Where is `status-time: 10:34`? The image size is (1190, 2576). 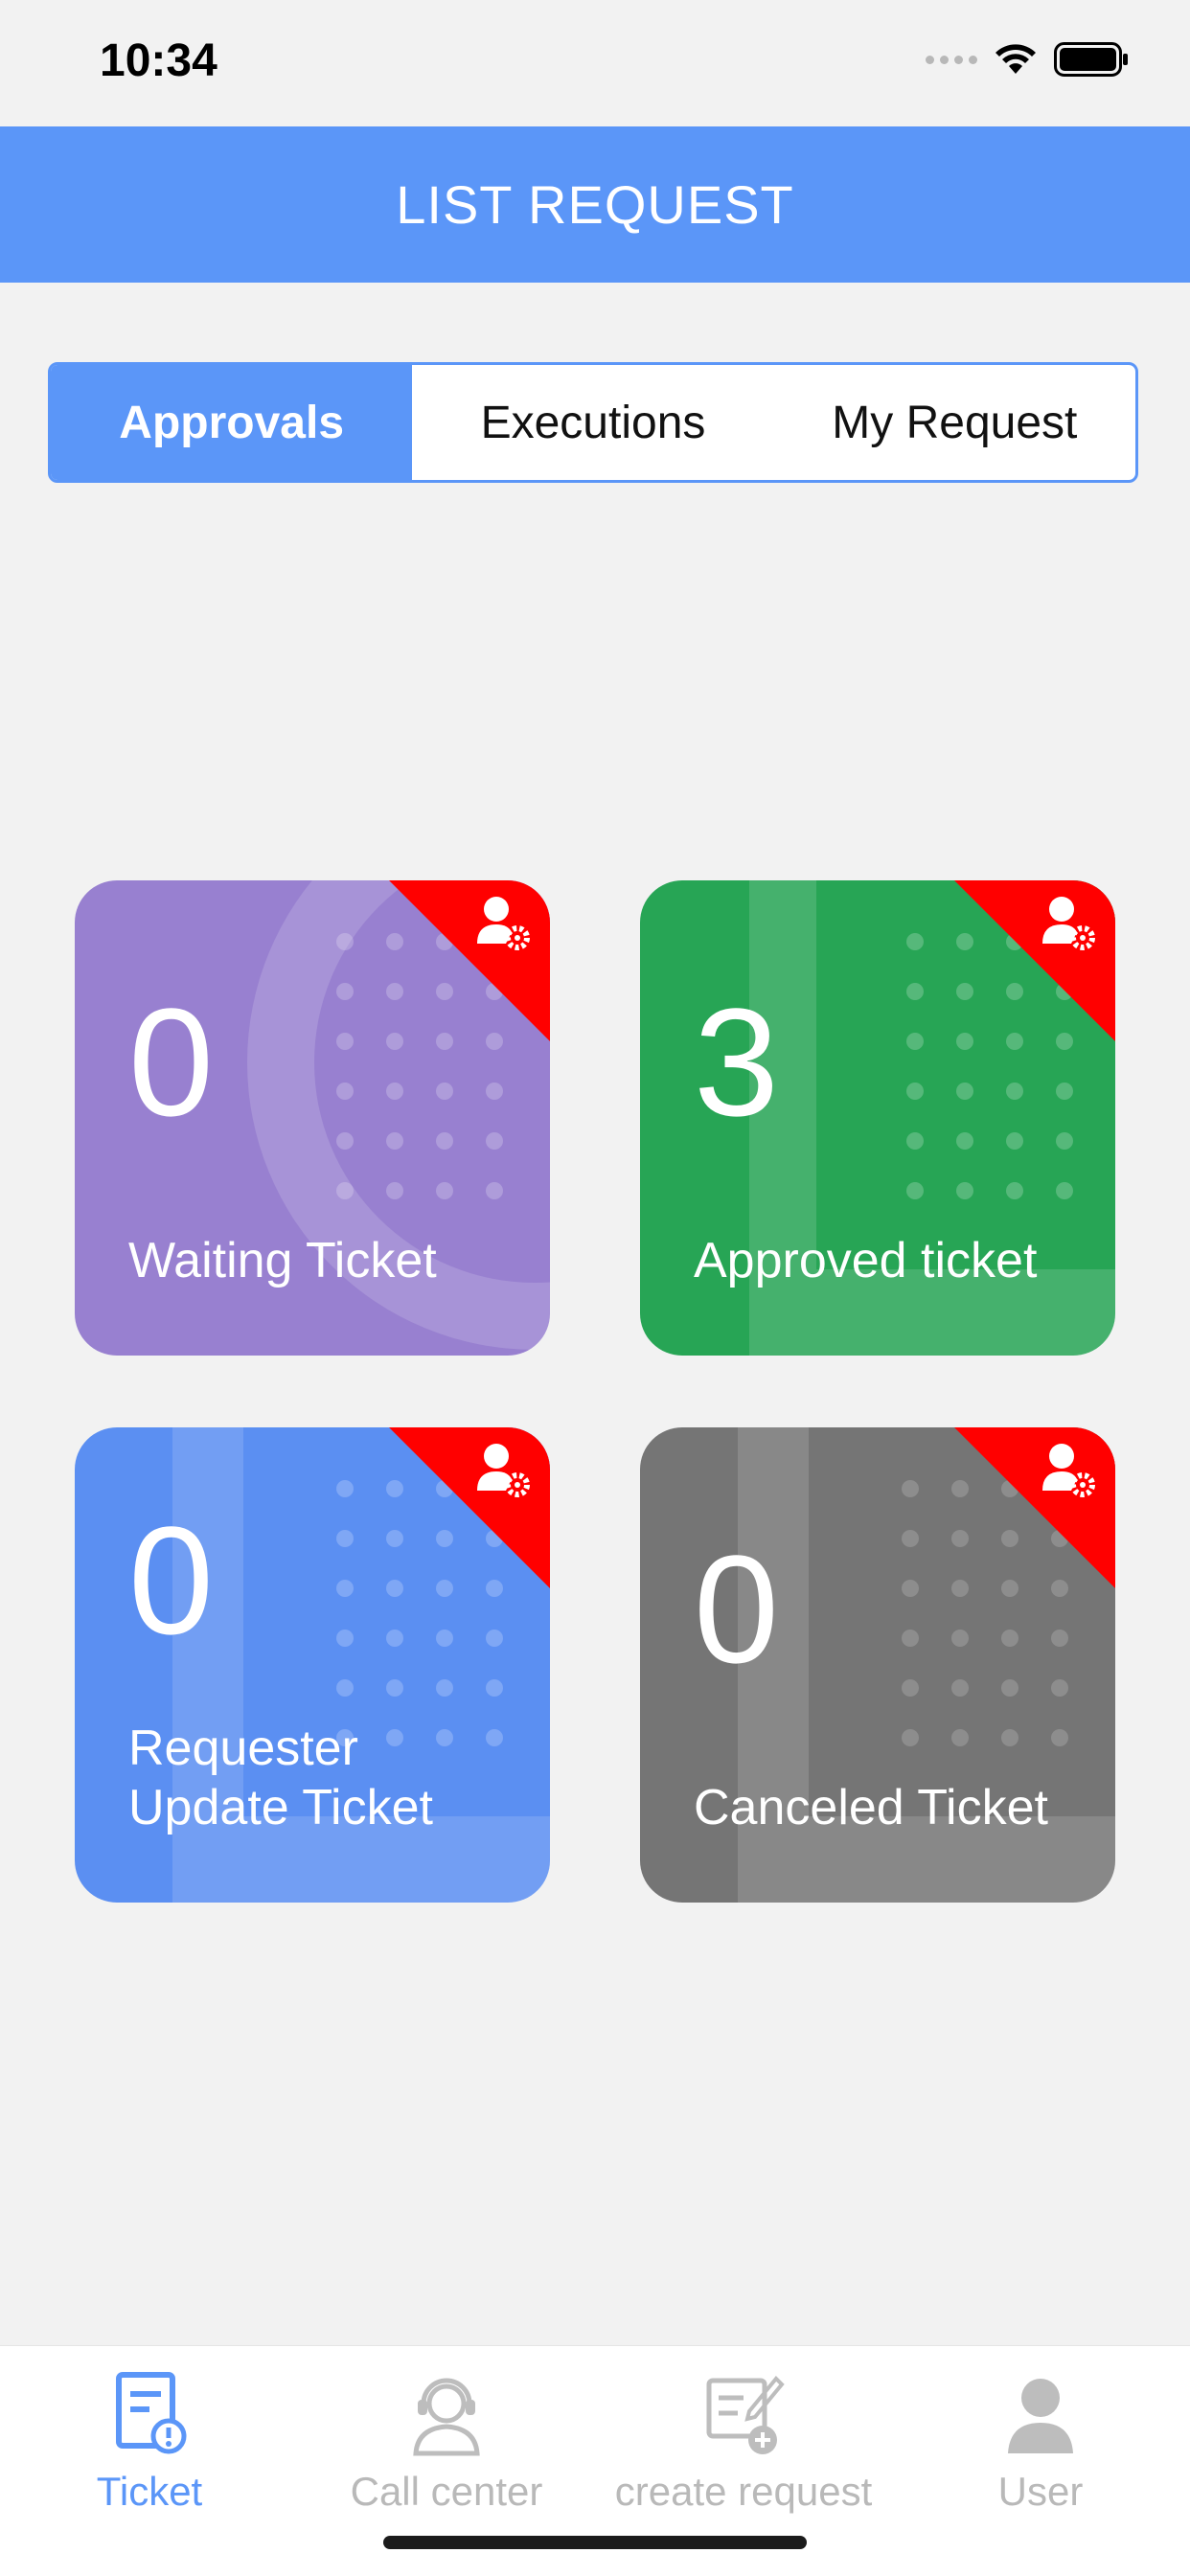 status-time: 10:34 is located at coordinates (159, 60).